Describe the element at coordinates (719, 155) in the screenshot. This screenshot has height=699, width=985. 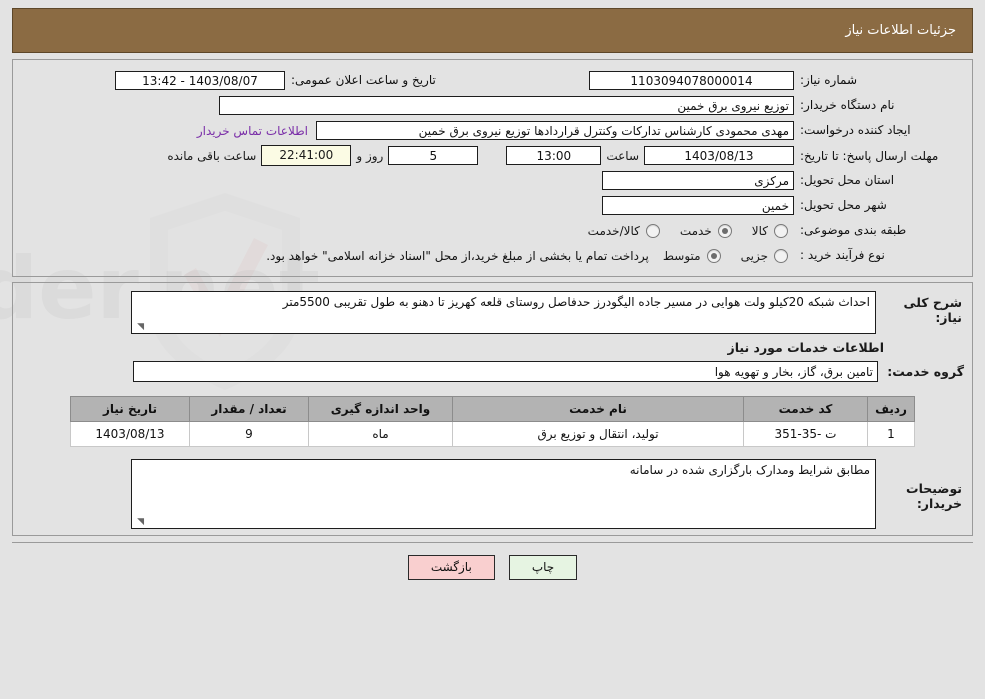
I see `deadline-date-value: 1403/08/13` at that location.